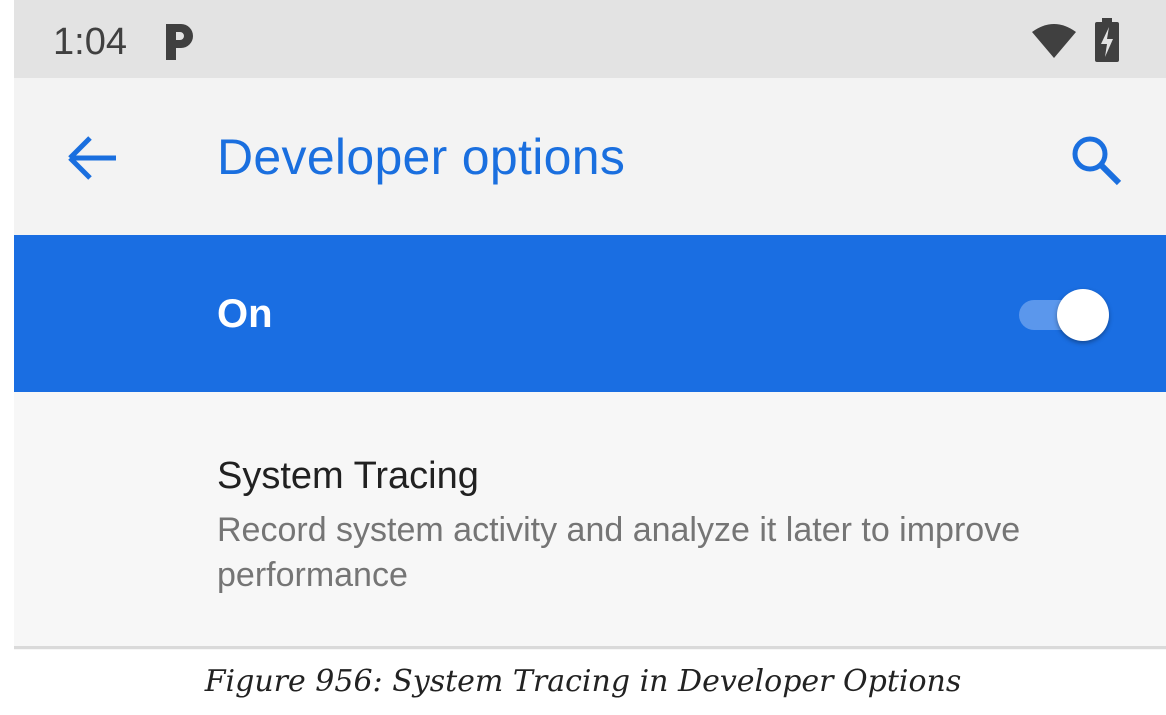  I want to click on search-icon, so click(1096, 160).